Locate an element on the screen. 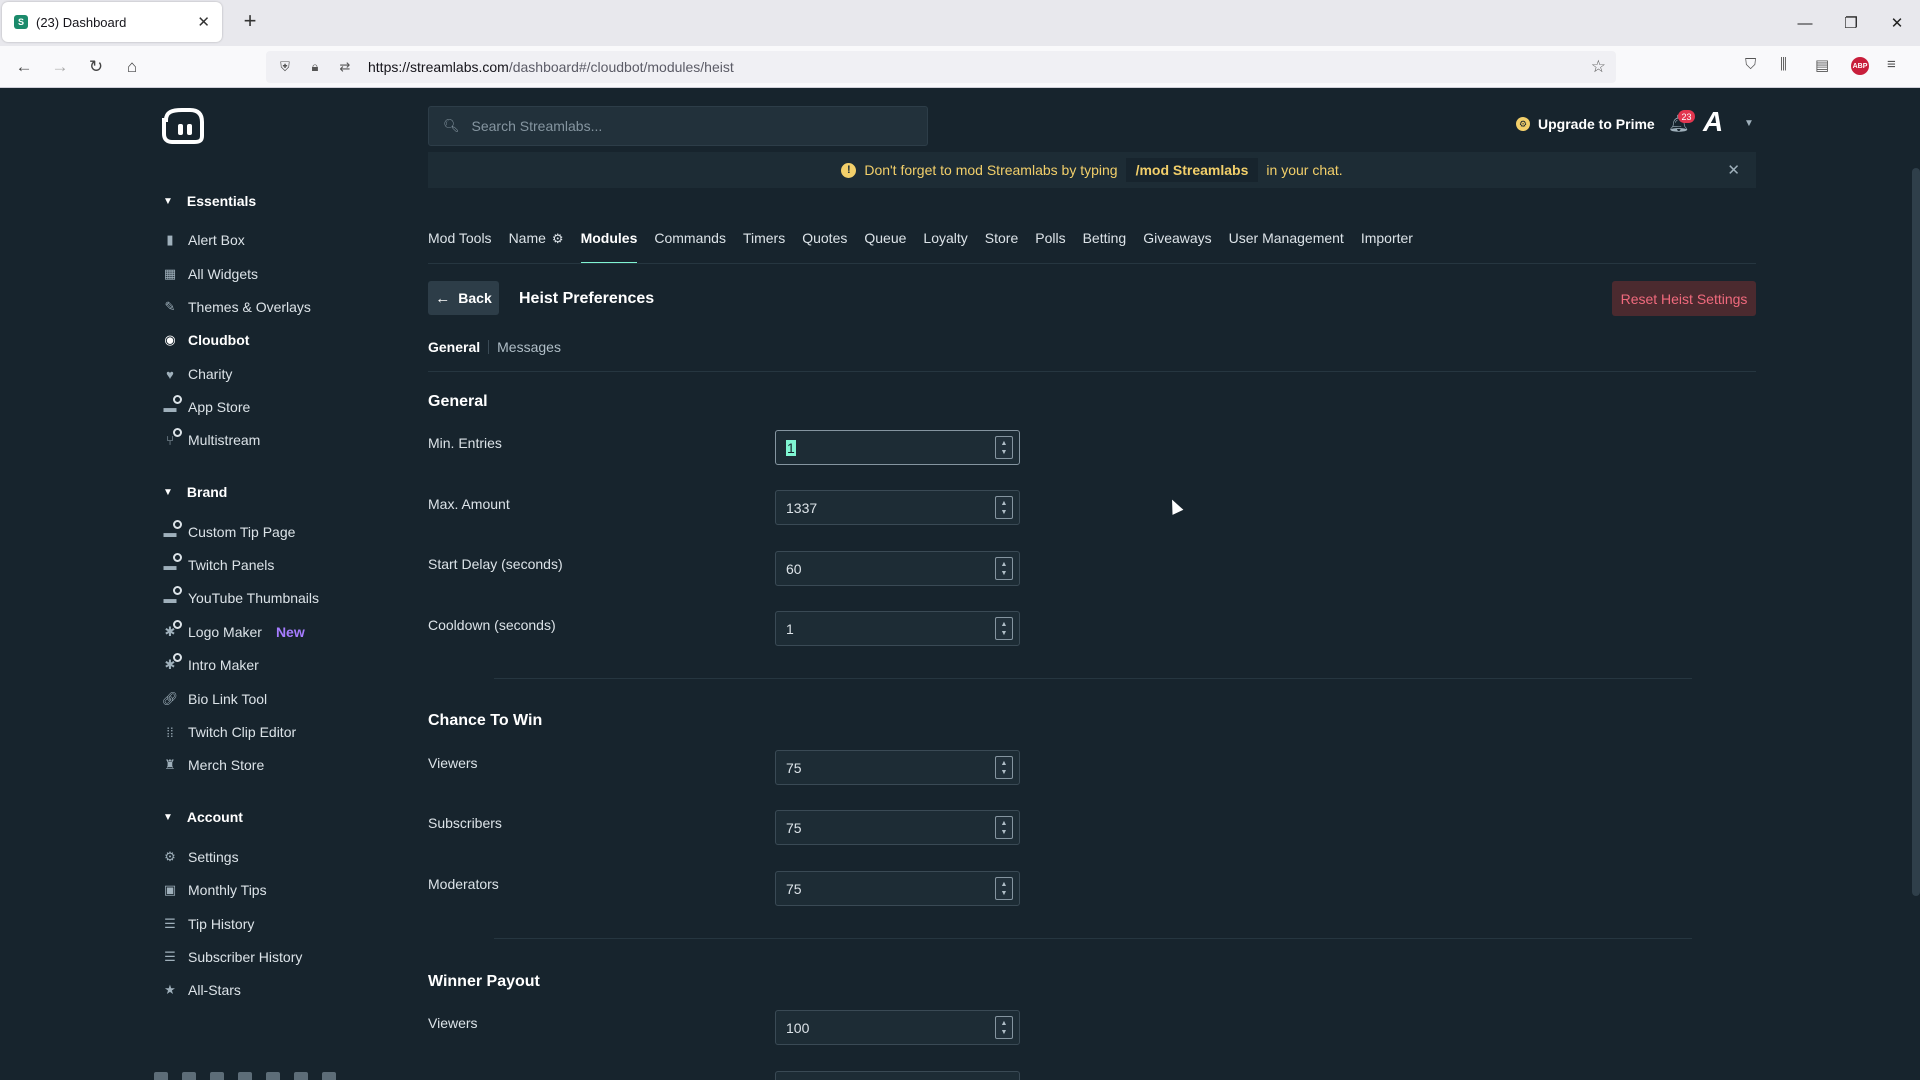 The height and width of the screenshot is (1080, 1920). library-icon: ⫼ is located at coordinates (1783, 64).